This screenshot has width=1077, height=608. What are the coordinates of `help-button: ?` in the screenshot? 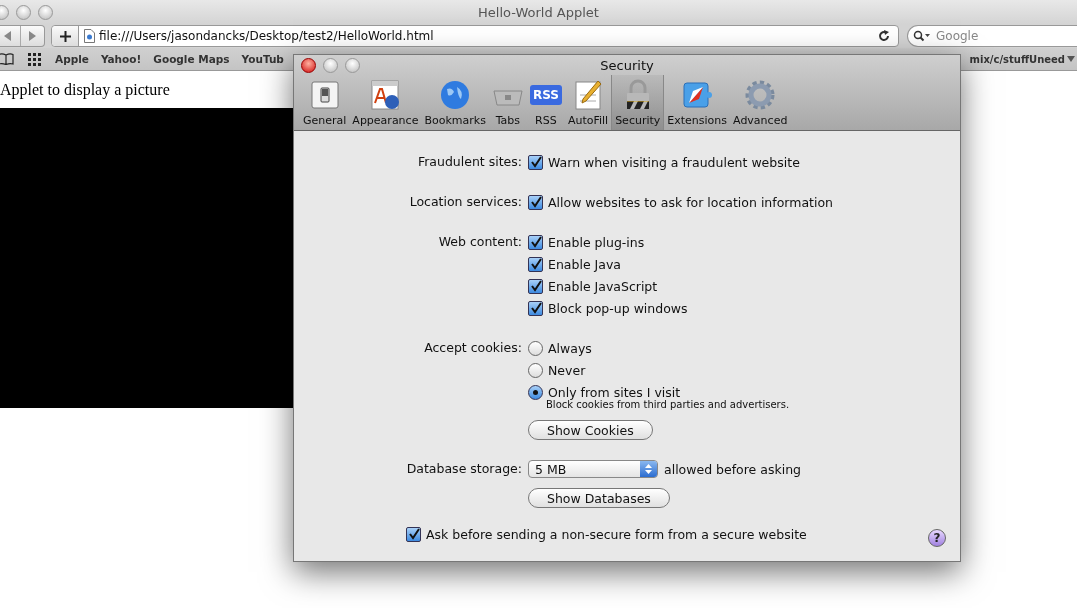 It's located at (937, 538).